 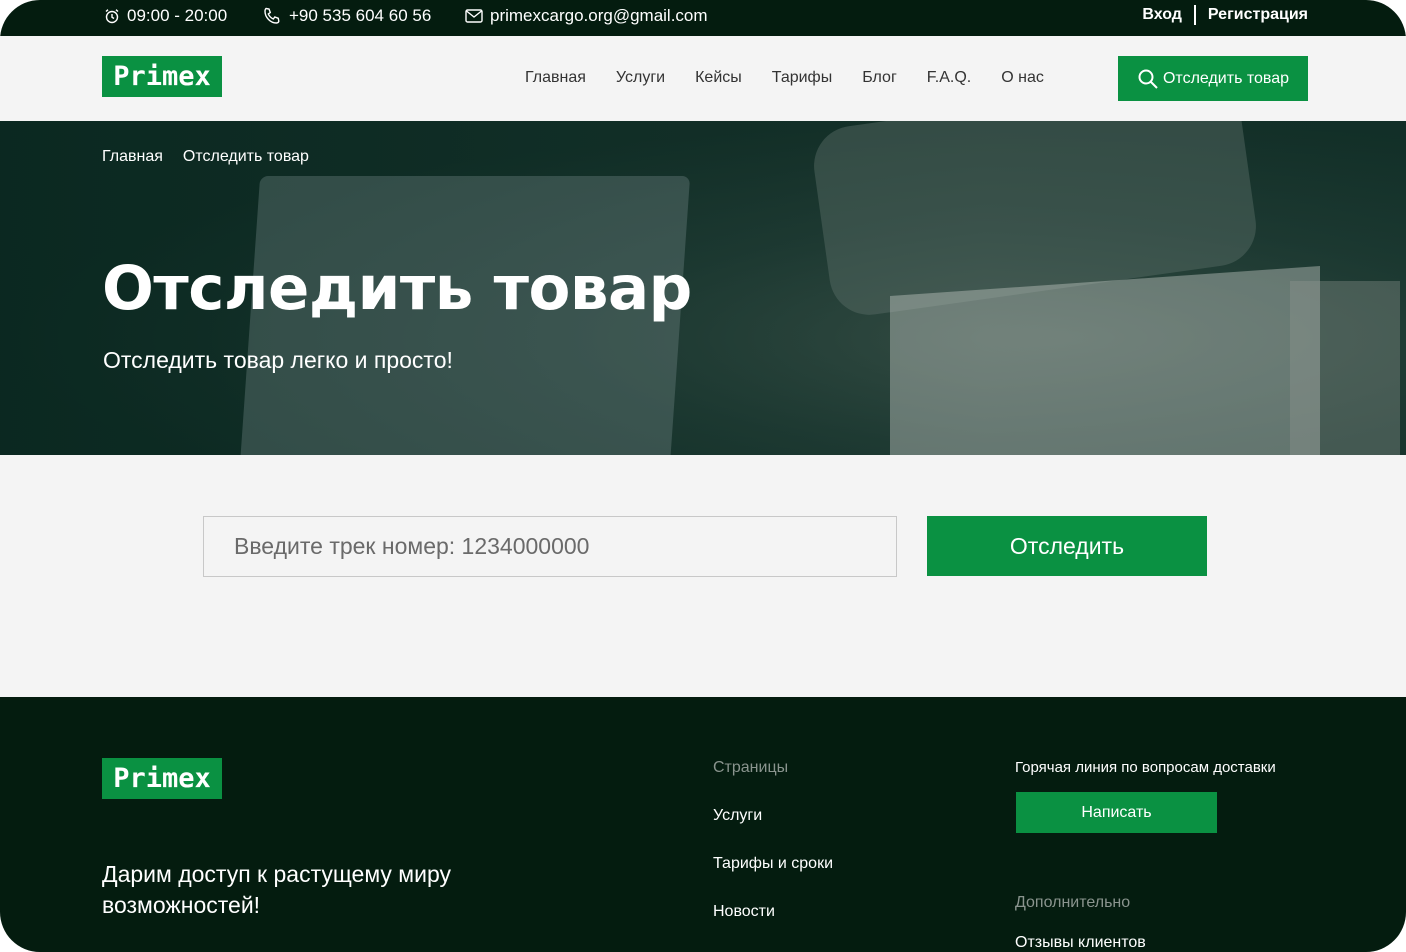 What do you see at coordinates (360, 15) in the screenshot?
I see `phone-text: +90 535 604 60 56` at bounding box center [360, 15].